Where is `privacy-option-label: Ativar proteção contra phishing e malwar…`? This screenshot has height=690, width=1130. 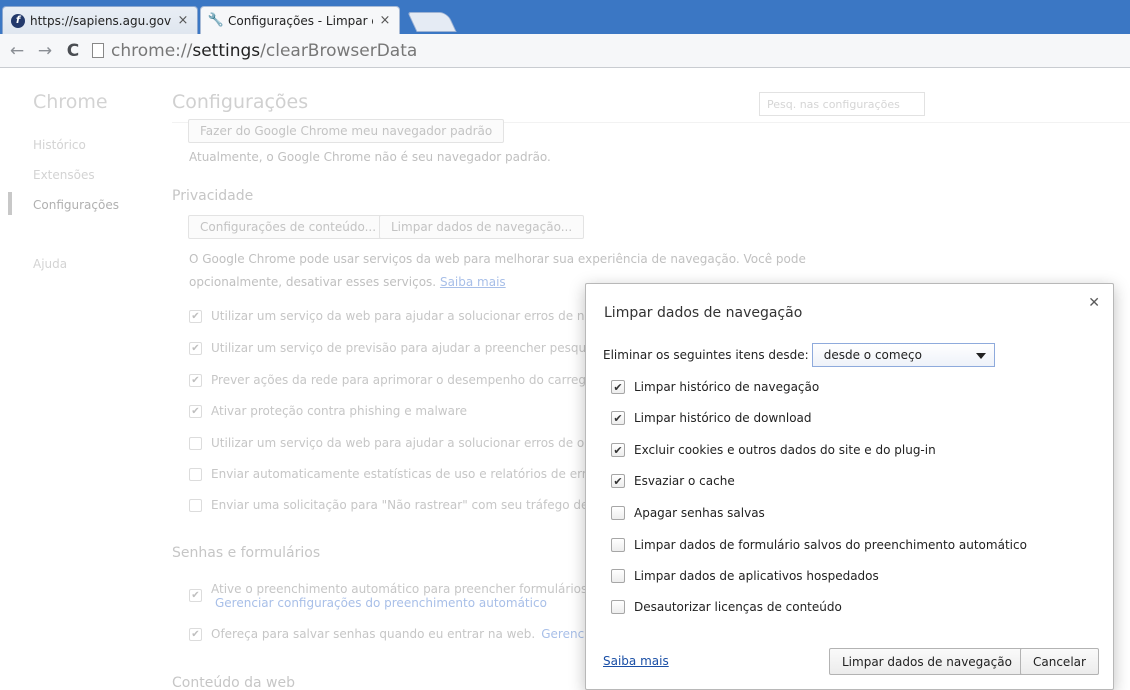
privacy-option-label: Ativar proteção contra phishing e malwar… is located at coordinates (339, 411).